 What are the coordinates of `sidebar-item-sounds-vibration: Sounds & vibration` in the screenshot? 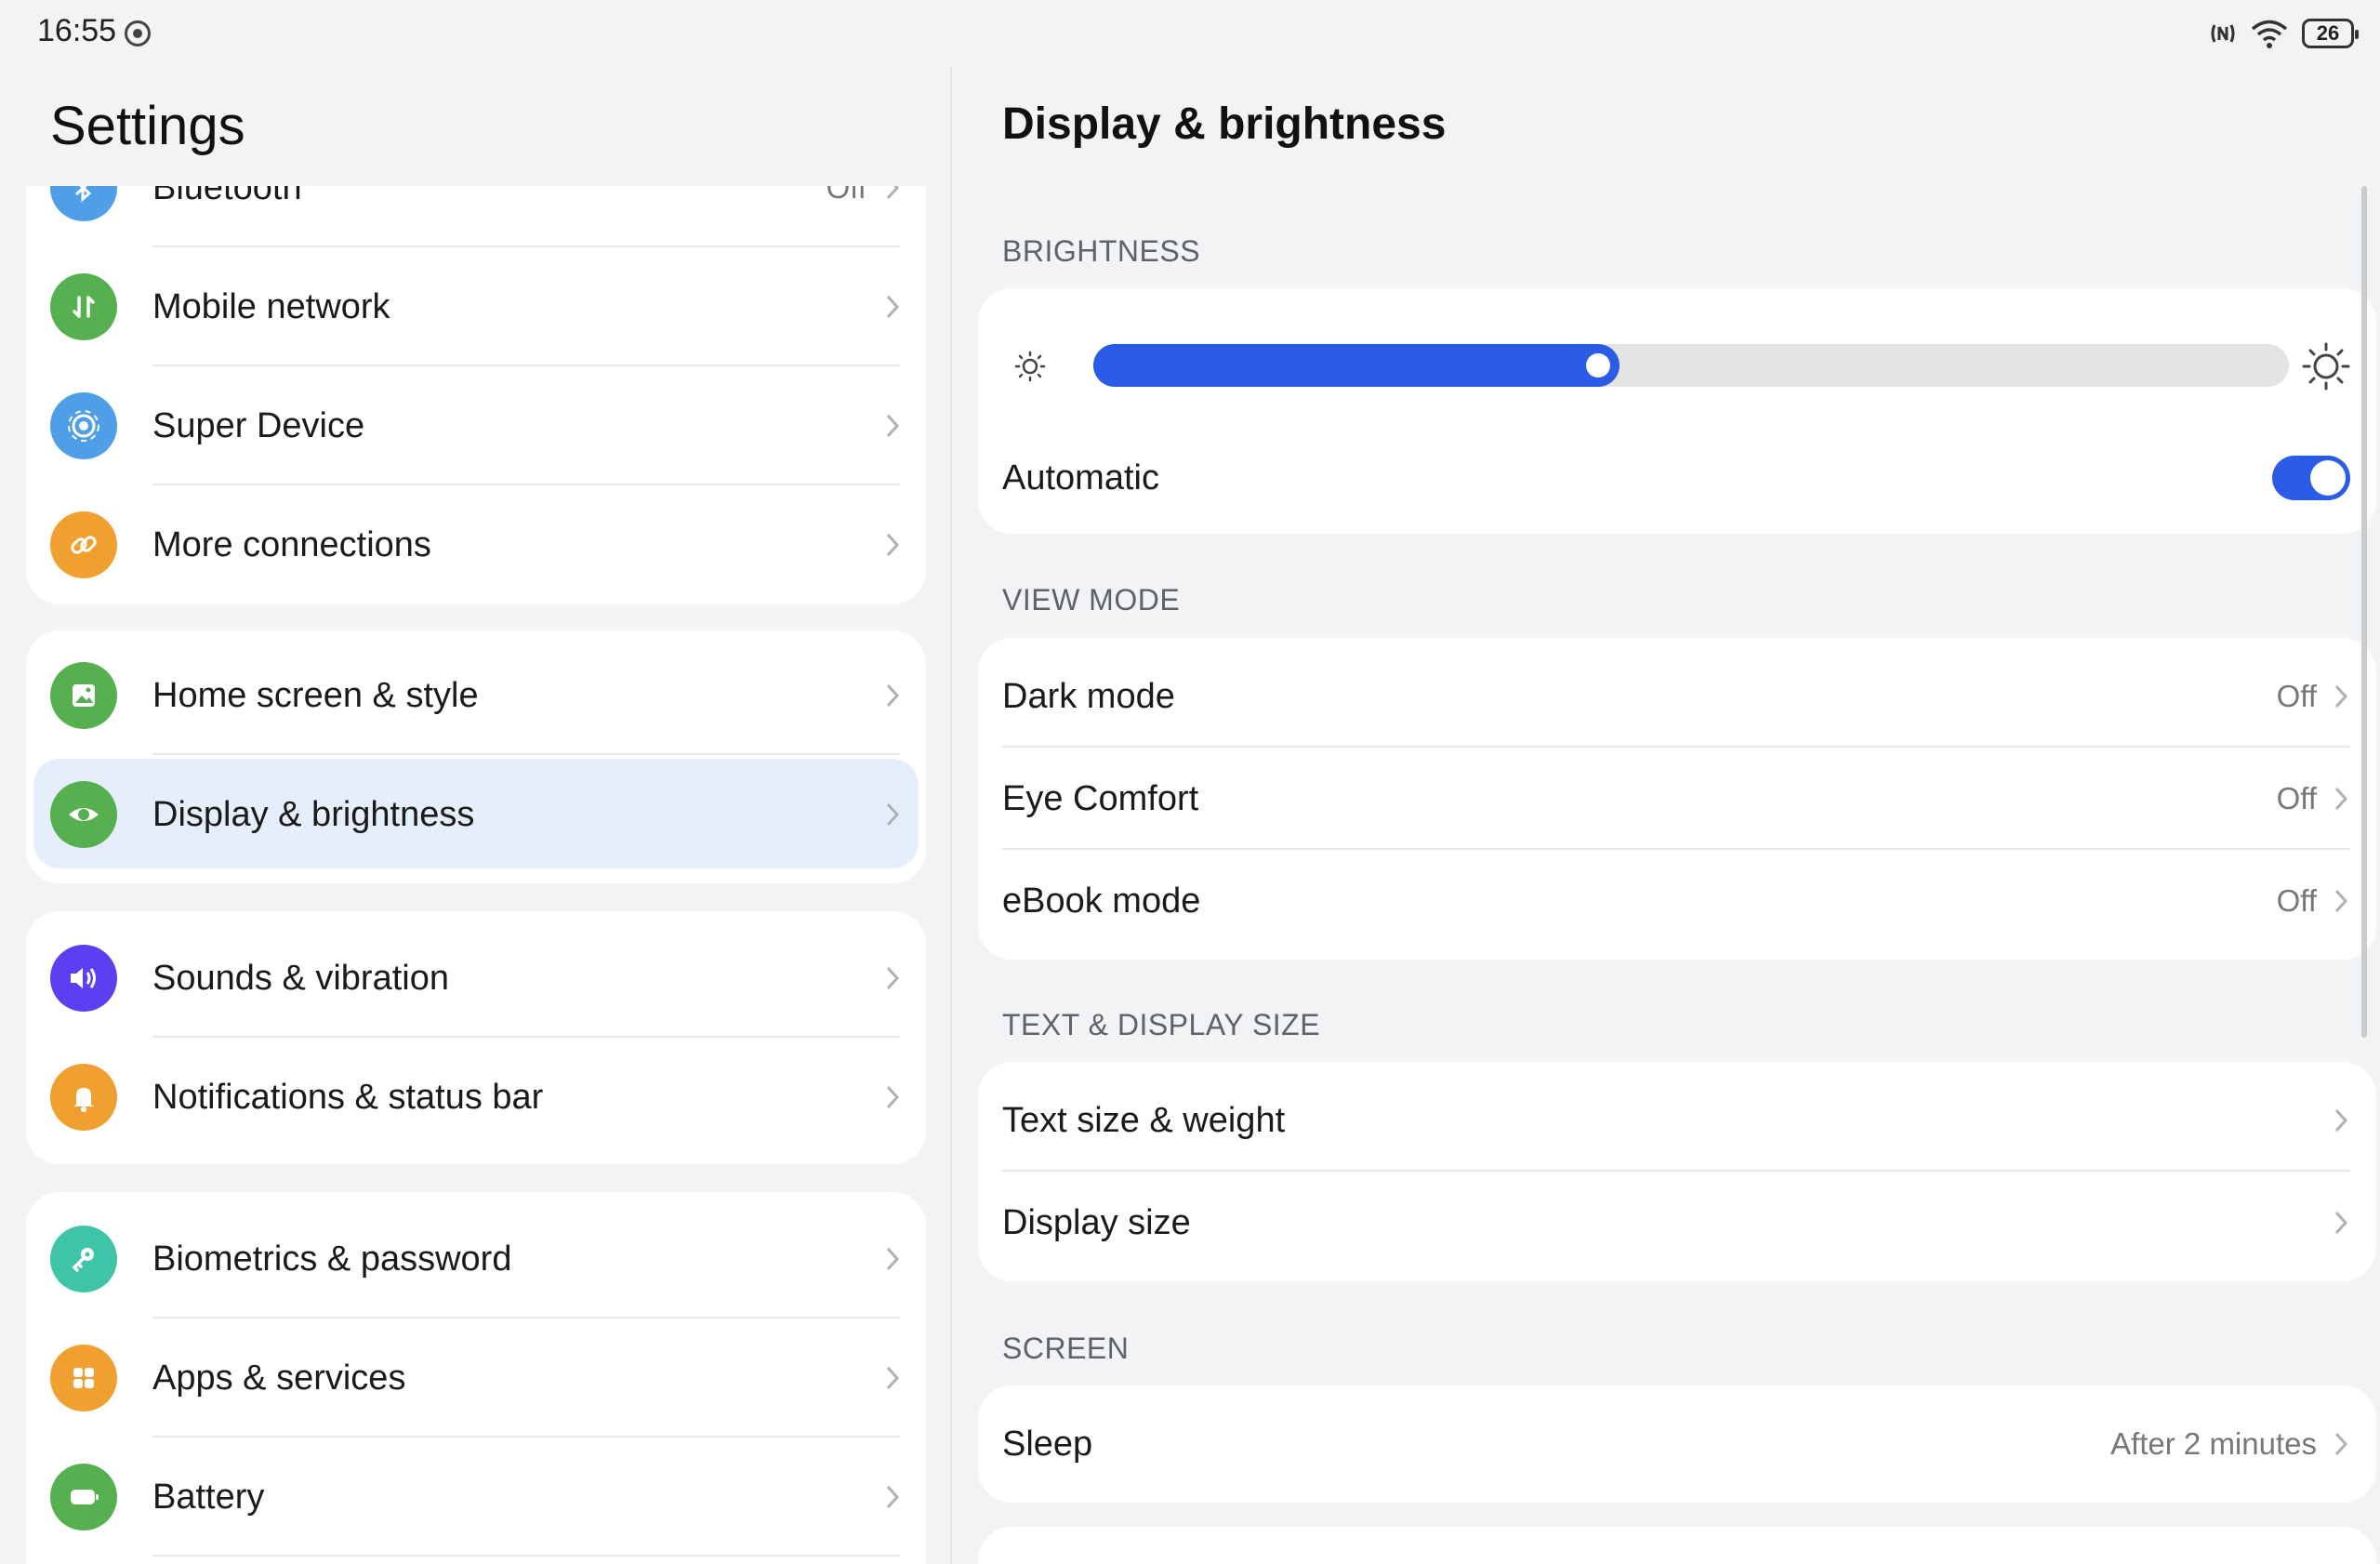 It's located at (476, 978).